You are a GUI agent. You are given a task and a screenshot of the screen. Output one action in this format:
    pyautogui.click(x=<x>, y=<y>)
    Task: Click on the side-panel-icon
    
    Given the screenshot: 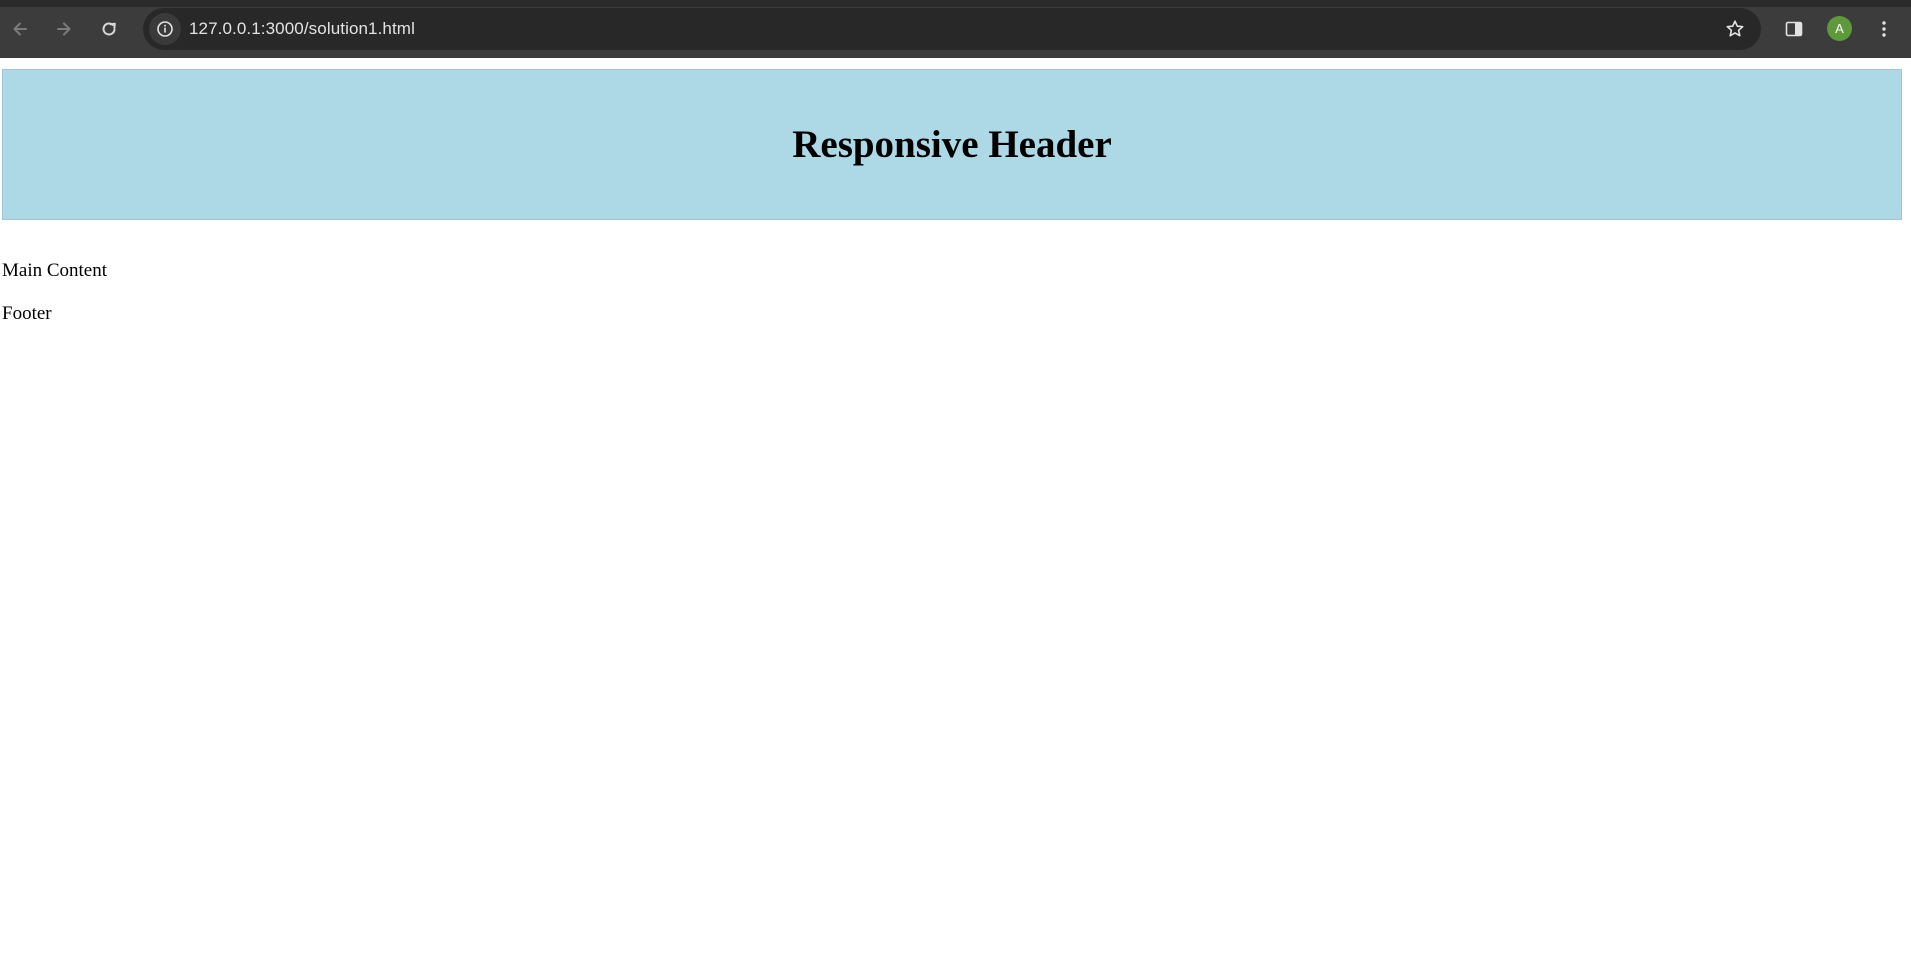 What is the action you would take?
    pyautogui.click(x=1794, y=29)
    